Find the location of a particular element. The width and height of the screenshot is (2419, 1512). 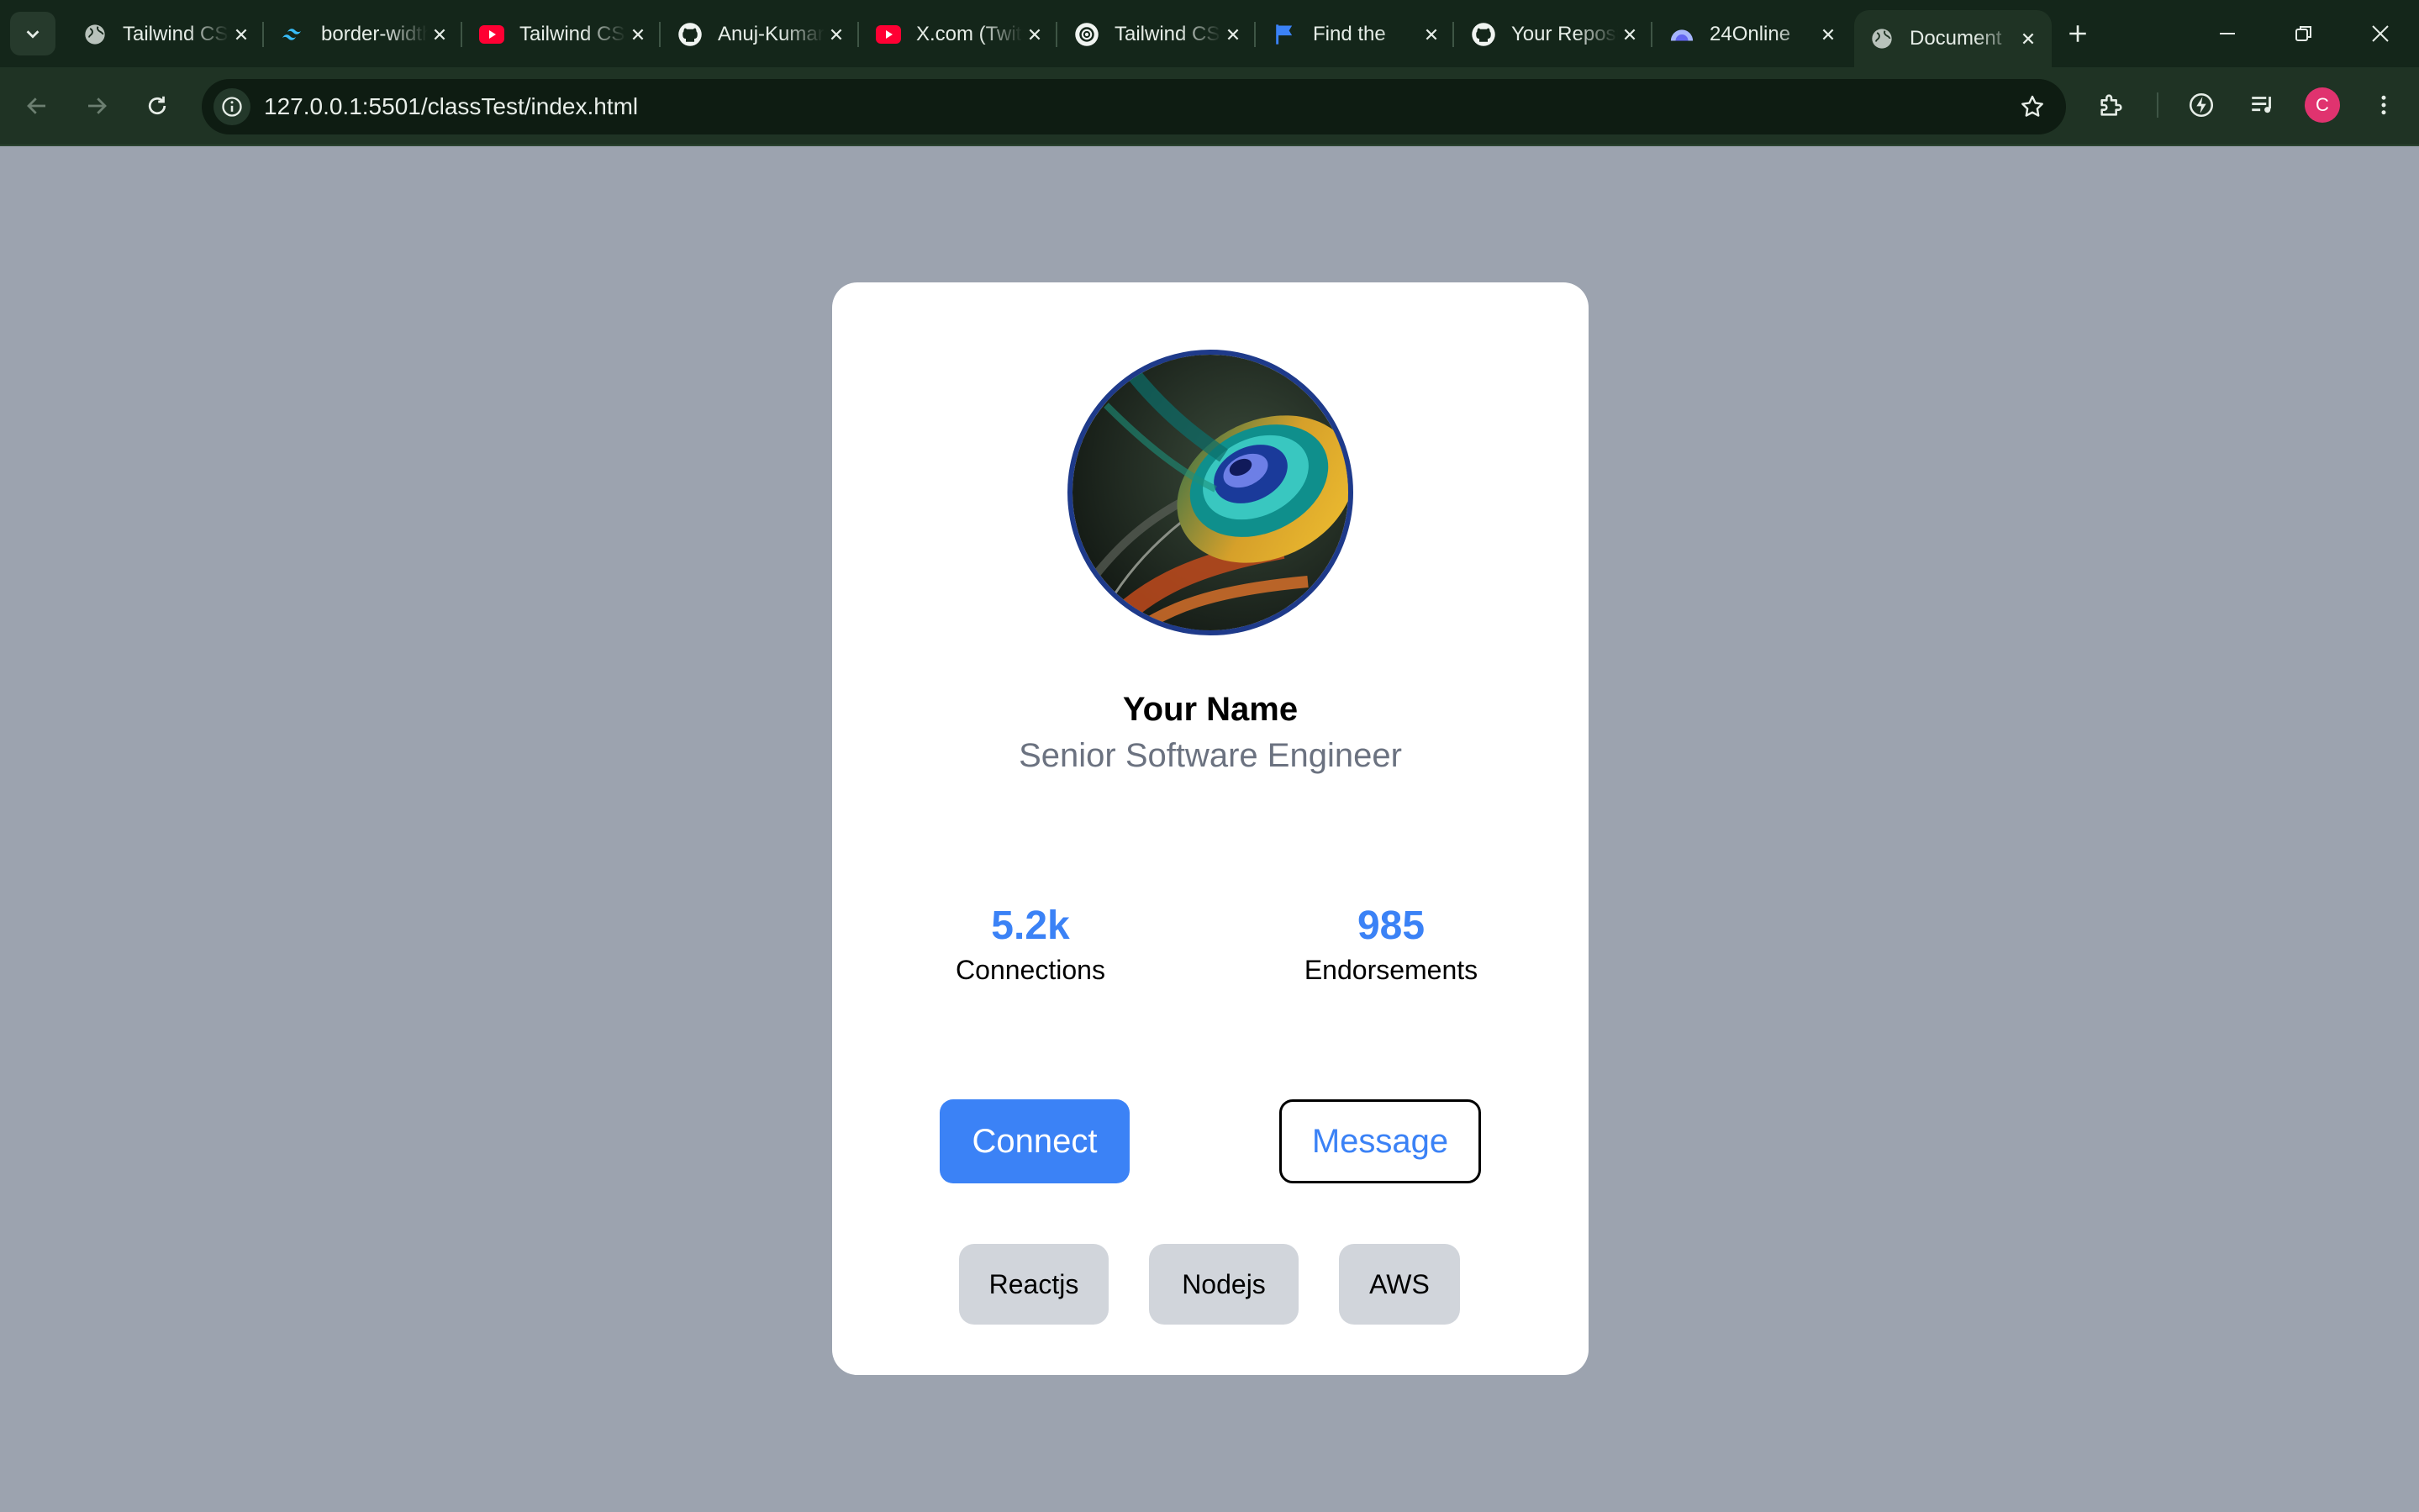

message-button: Message is located at coordinates (1380, 1141).